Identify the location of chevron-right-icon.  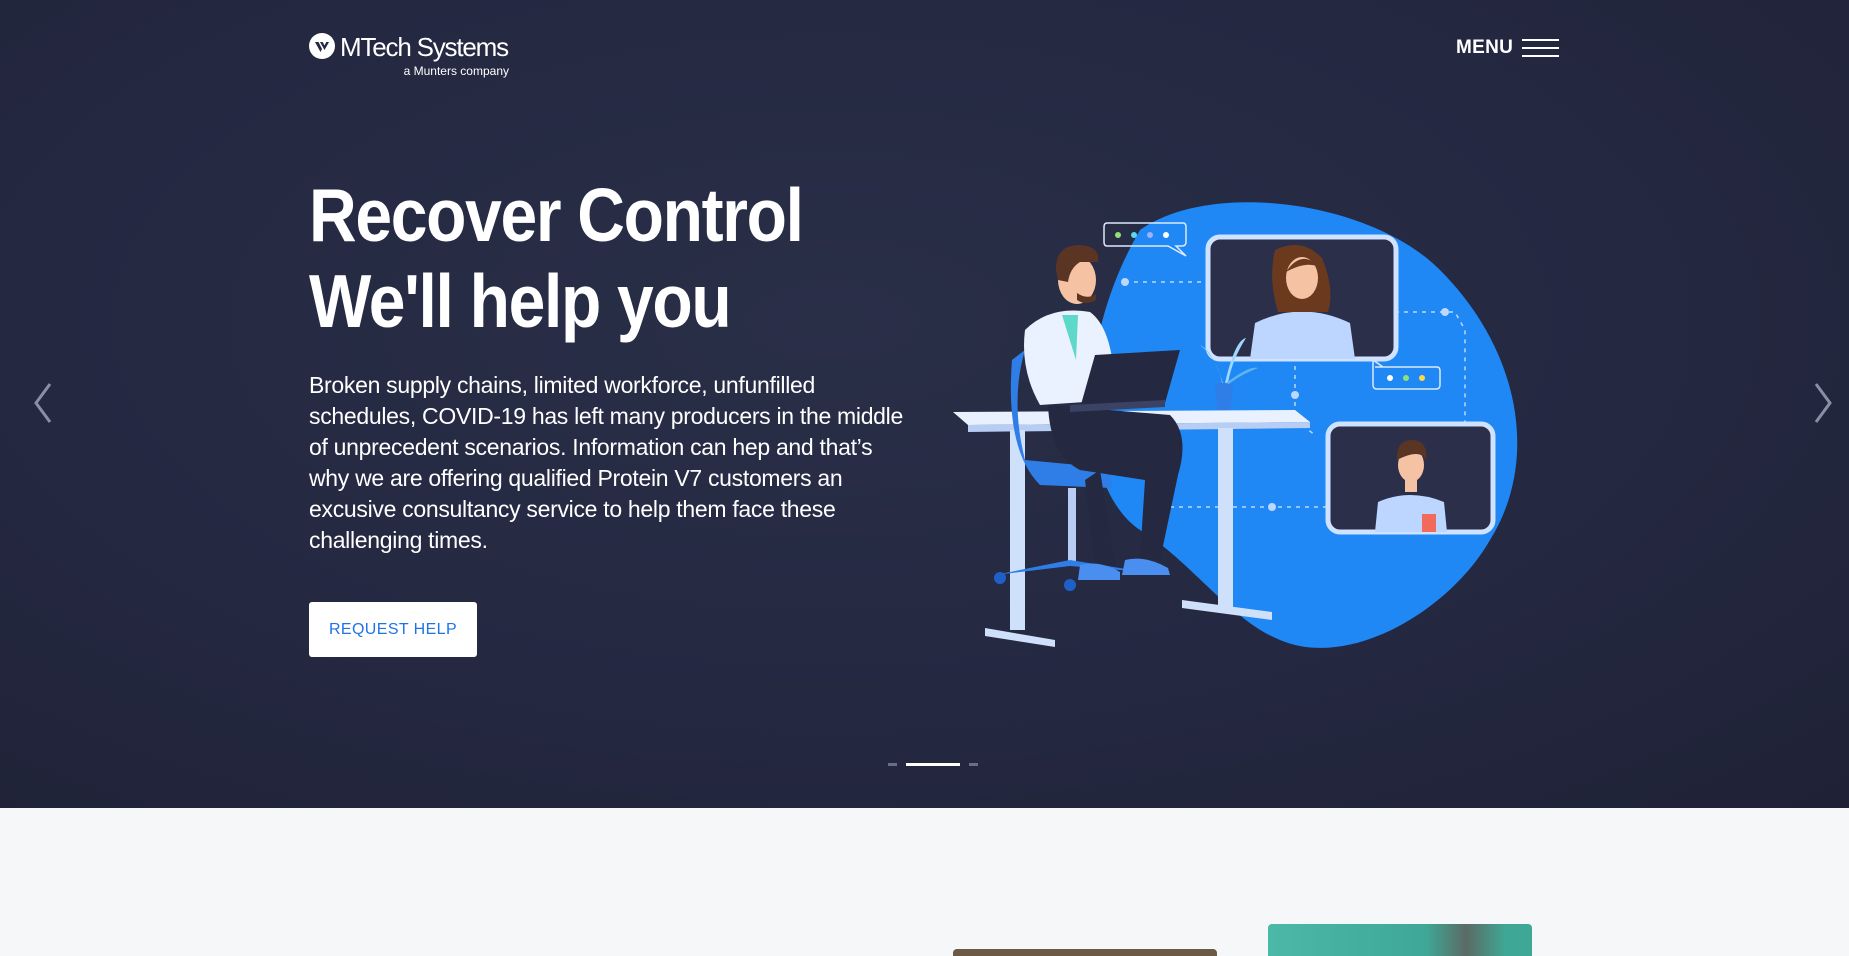
(1823, 403).